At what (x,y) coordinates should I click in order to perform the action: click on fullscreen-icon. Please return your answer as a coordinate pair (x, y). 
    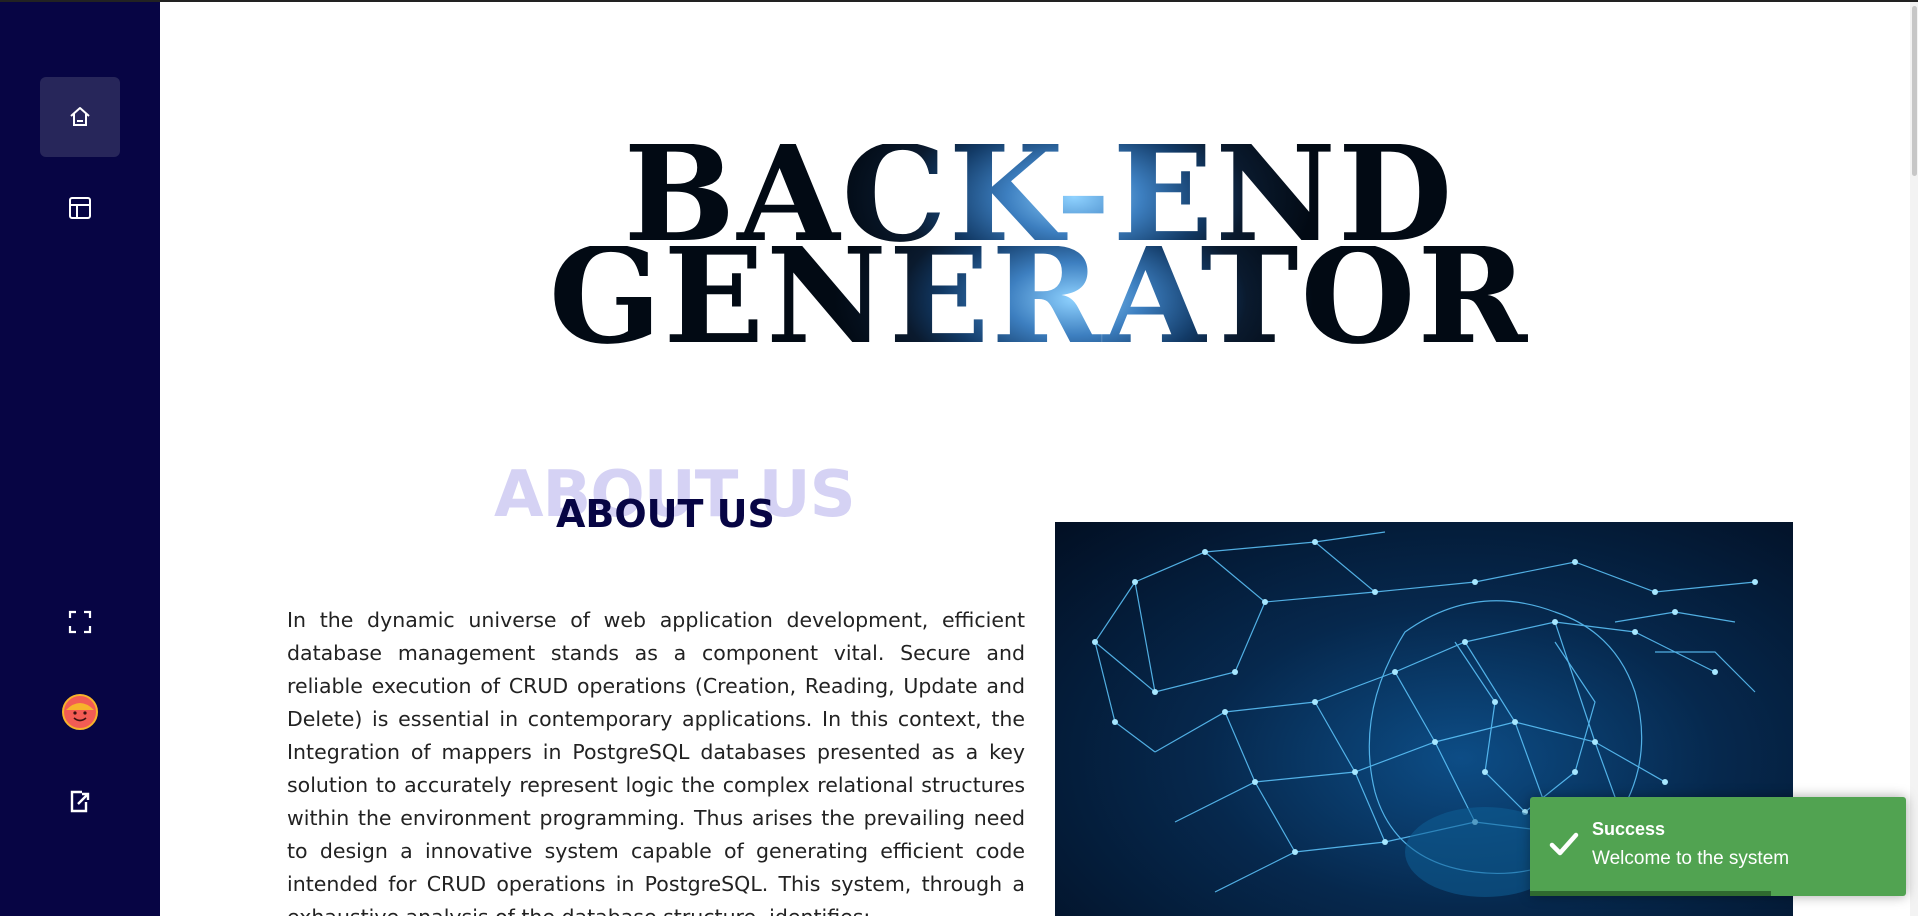
    Looking at the image, I should click on (80, 622).